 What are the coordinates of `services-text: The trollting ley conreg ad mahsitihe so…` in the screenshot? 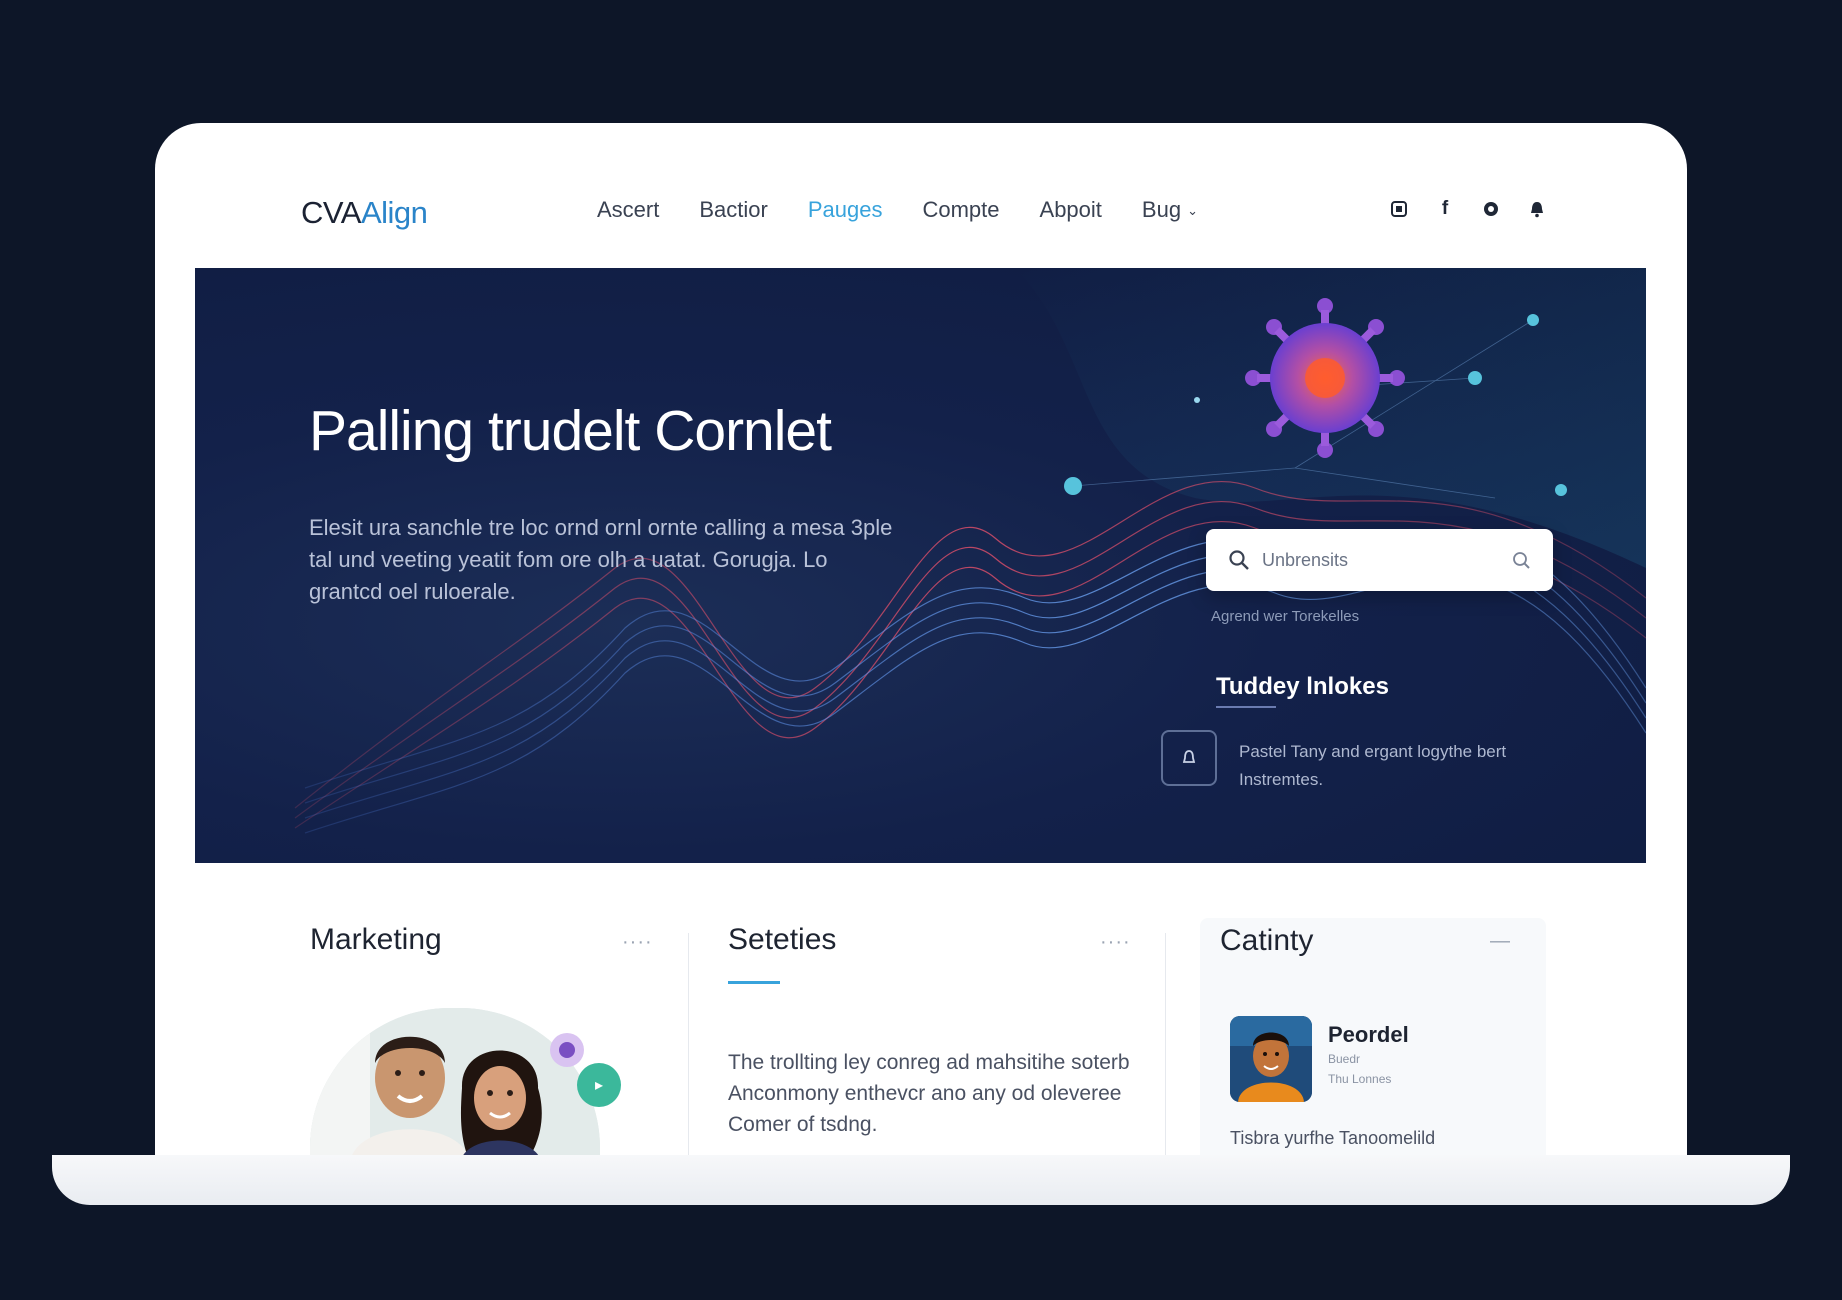 It's located at (929, 1093).